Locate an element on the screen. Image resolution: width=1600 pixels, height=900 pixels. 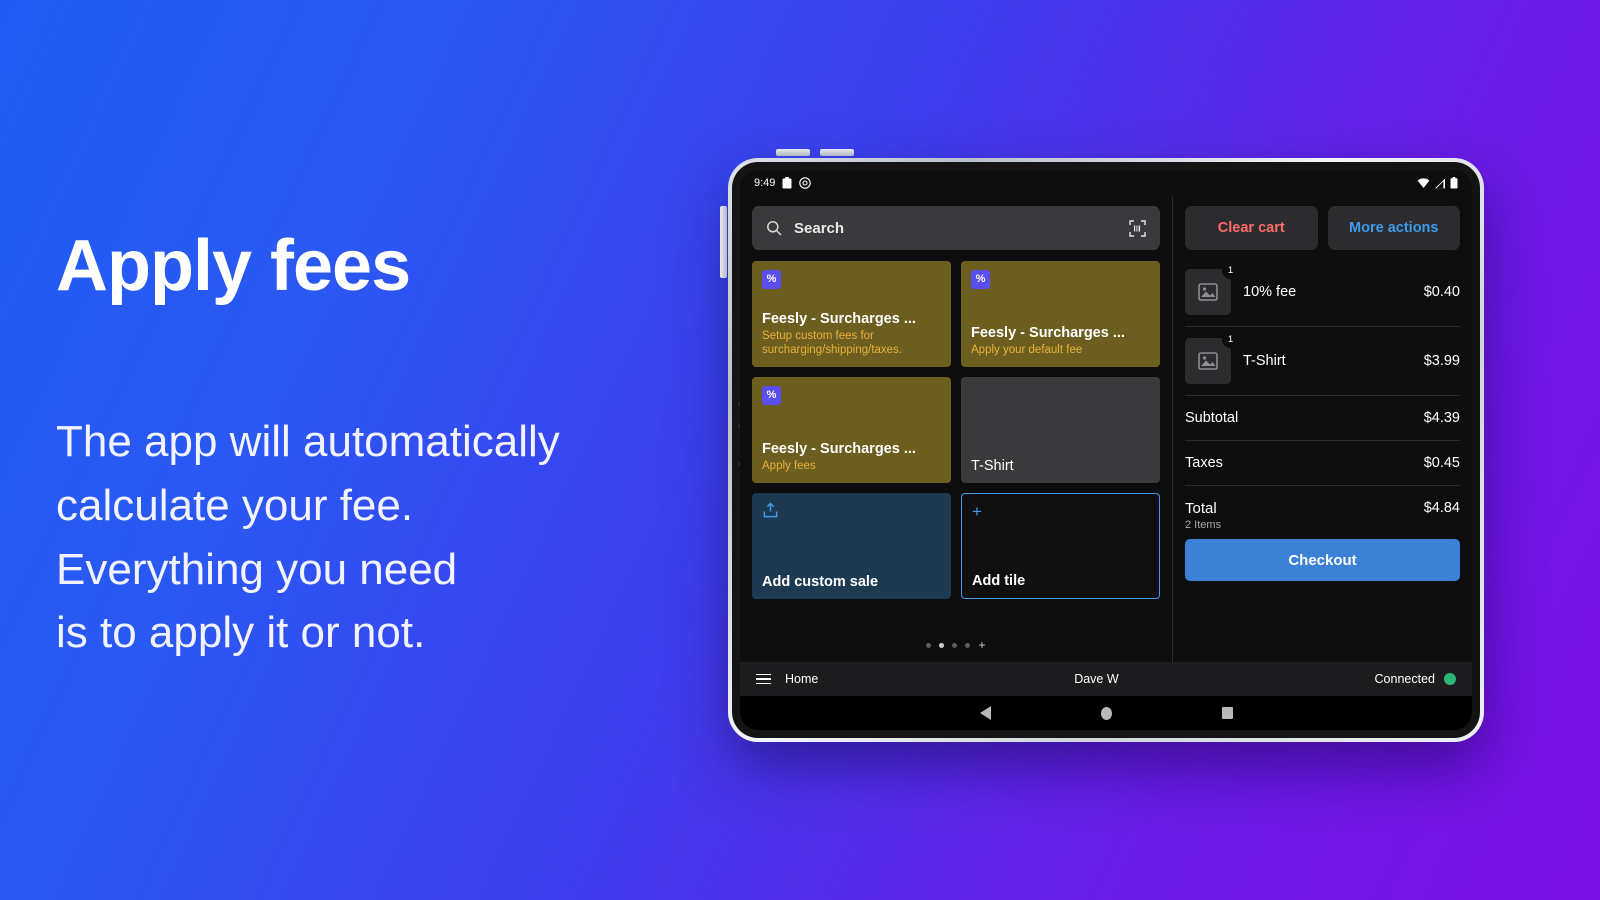
subtotal-label: Subtotal is located at coordinates (1212, 418).